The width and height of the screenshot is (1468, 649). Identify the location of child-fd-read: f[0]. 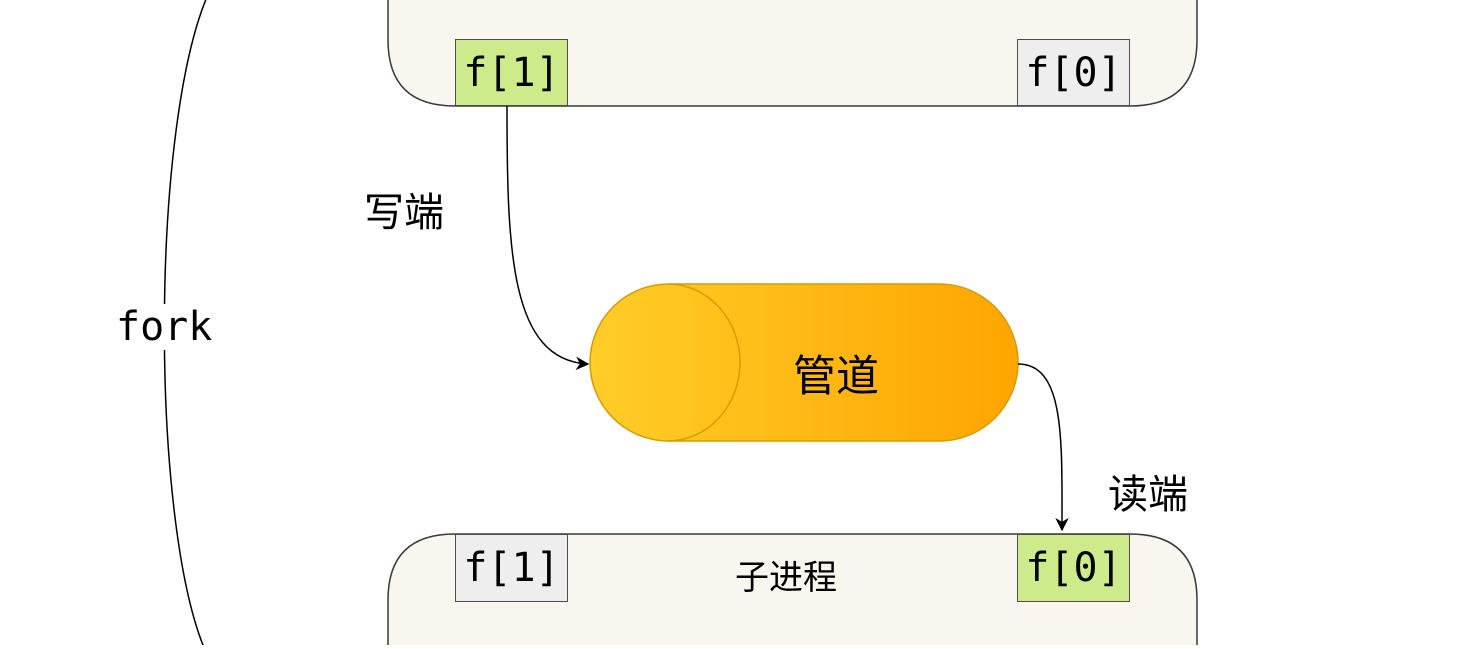
(1073, 568).